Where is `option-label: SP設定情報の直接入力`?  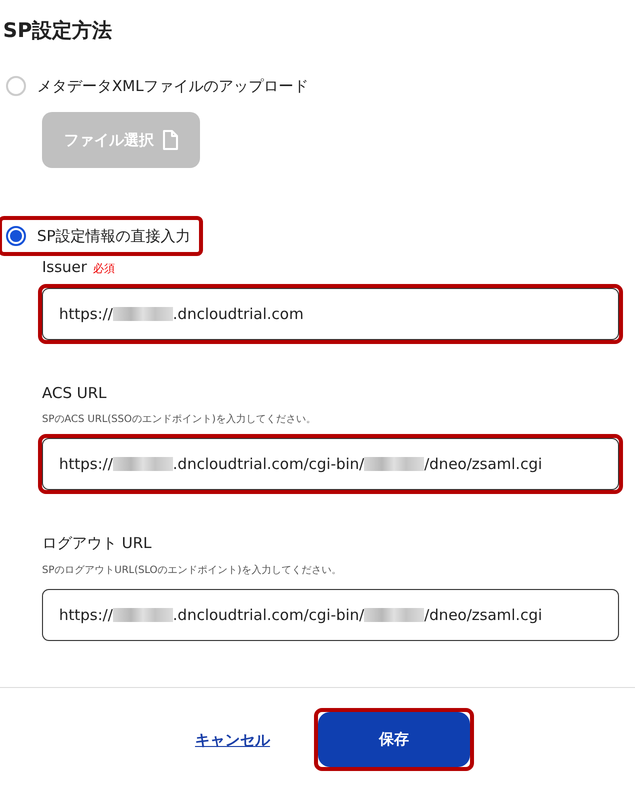 option-label: SP設定情報の直接入力 is located at coordinates (114, 236).